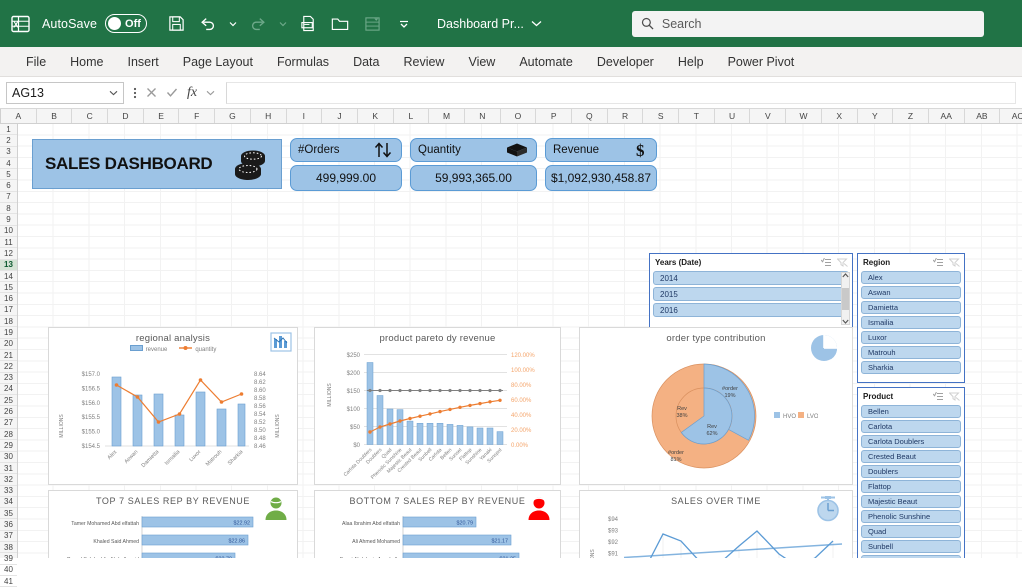 The width and height of the screenshot is (1022, 587). Describe the element at coordinates (55, 116) in the screenshot. I see `column-header-b: B` at that location.